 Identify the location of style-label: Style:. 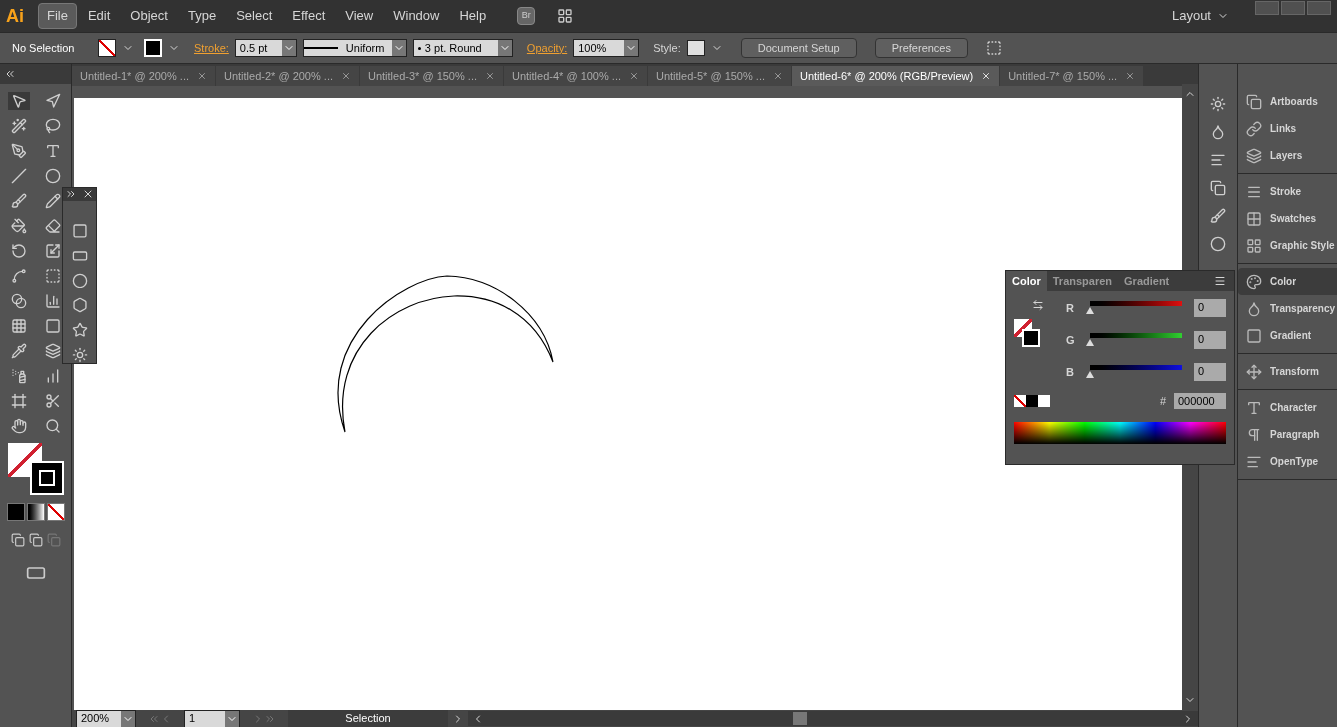
(667, 48).